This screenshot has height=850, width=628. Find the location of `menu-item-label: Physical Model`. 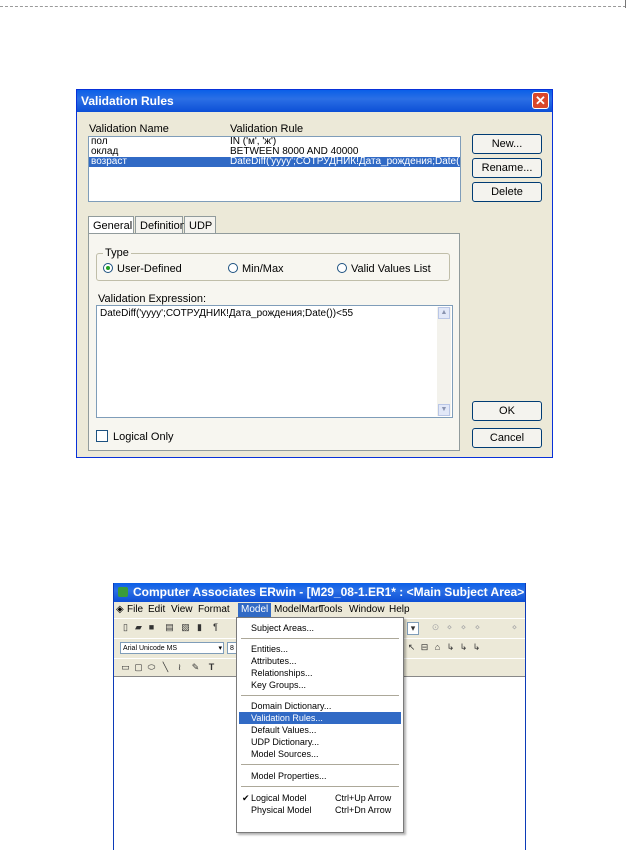

menu-item-label: Physical Model is located at coordinates (281, 810).